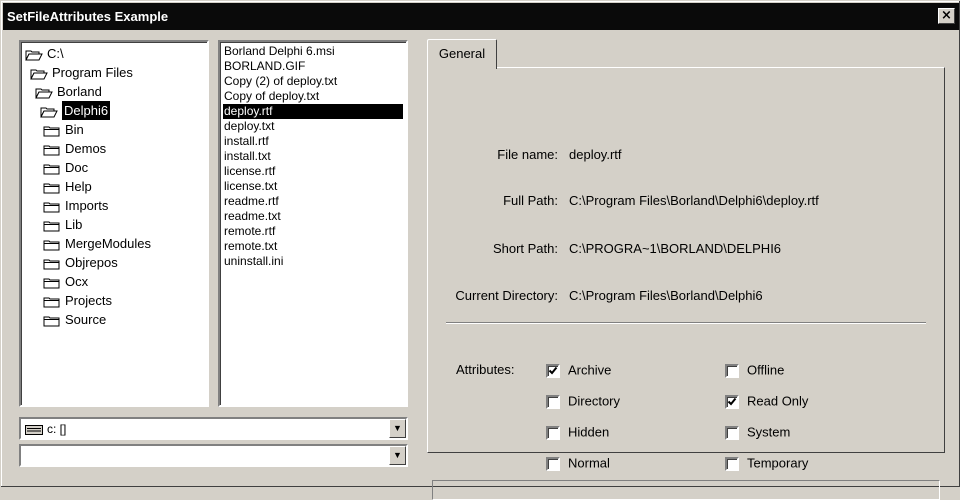 This screenshot has width=960, height=500. I want to click on system-checkbox: System, so click(757, 433).